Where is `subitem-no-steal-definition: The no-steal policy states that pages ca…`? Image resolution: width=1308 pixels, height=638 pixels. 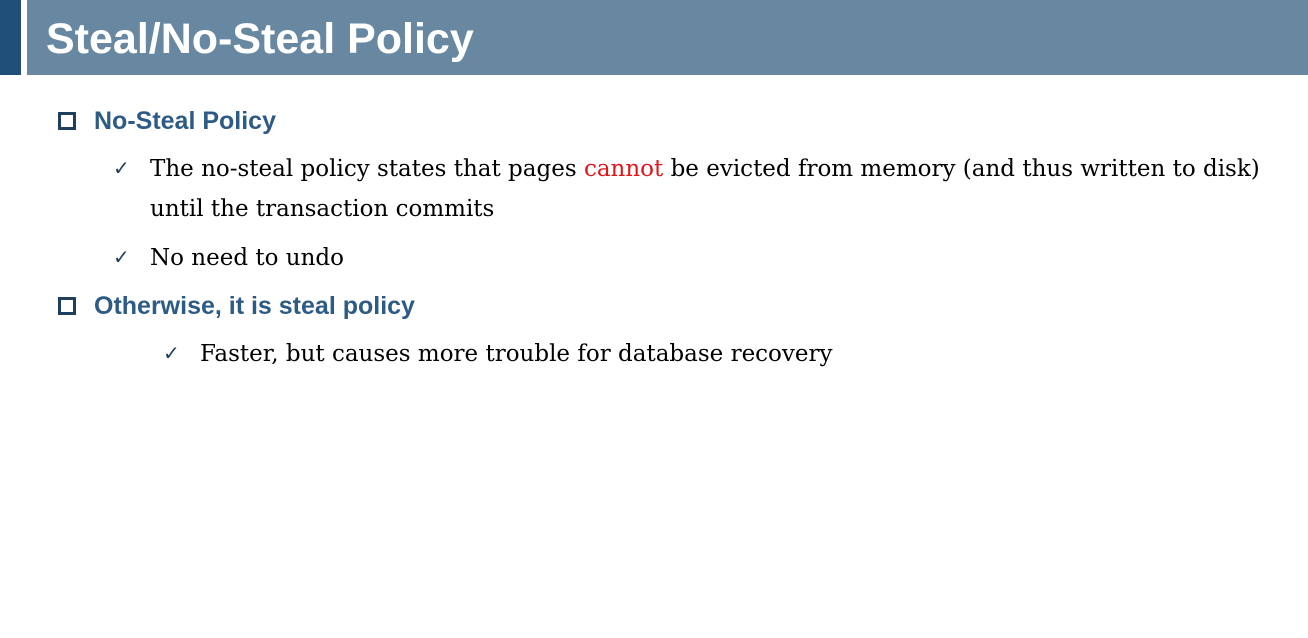
subitem-no-steal-definition: The no-steal policy states that pages ca… is located at coordinates (705, 189).